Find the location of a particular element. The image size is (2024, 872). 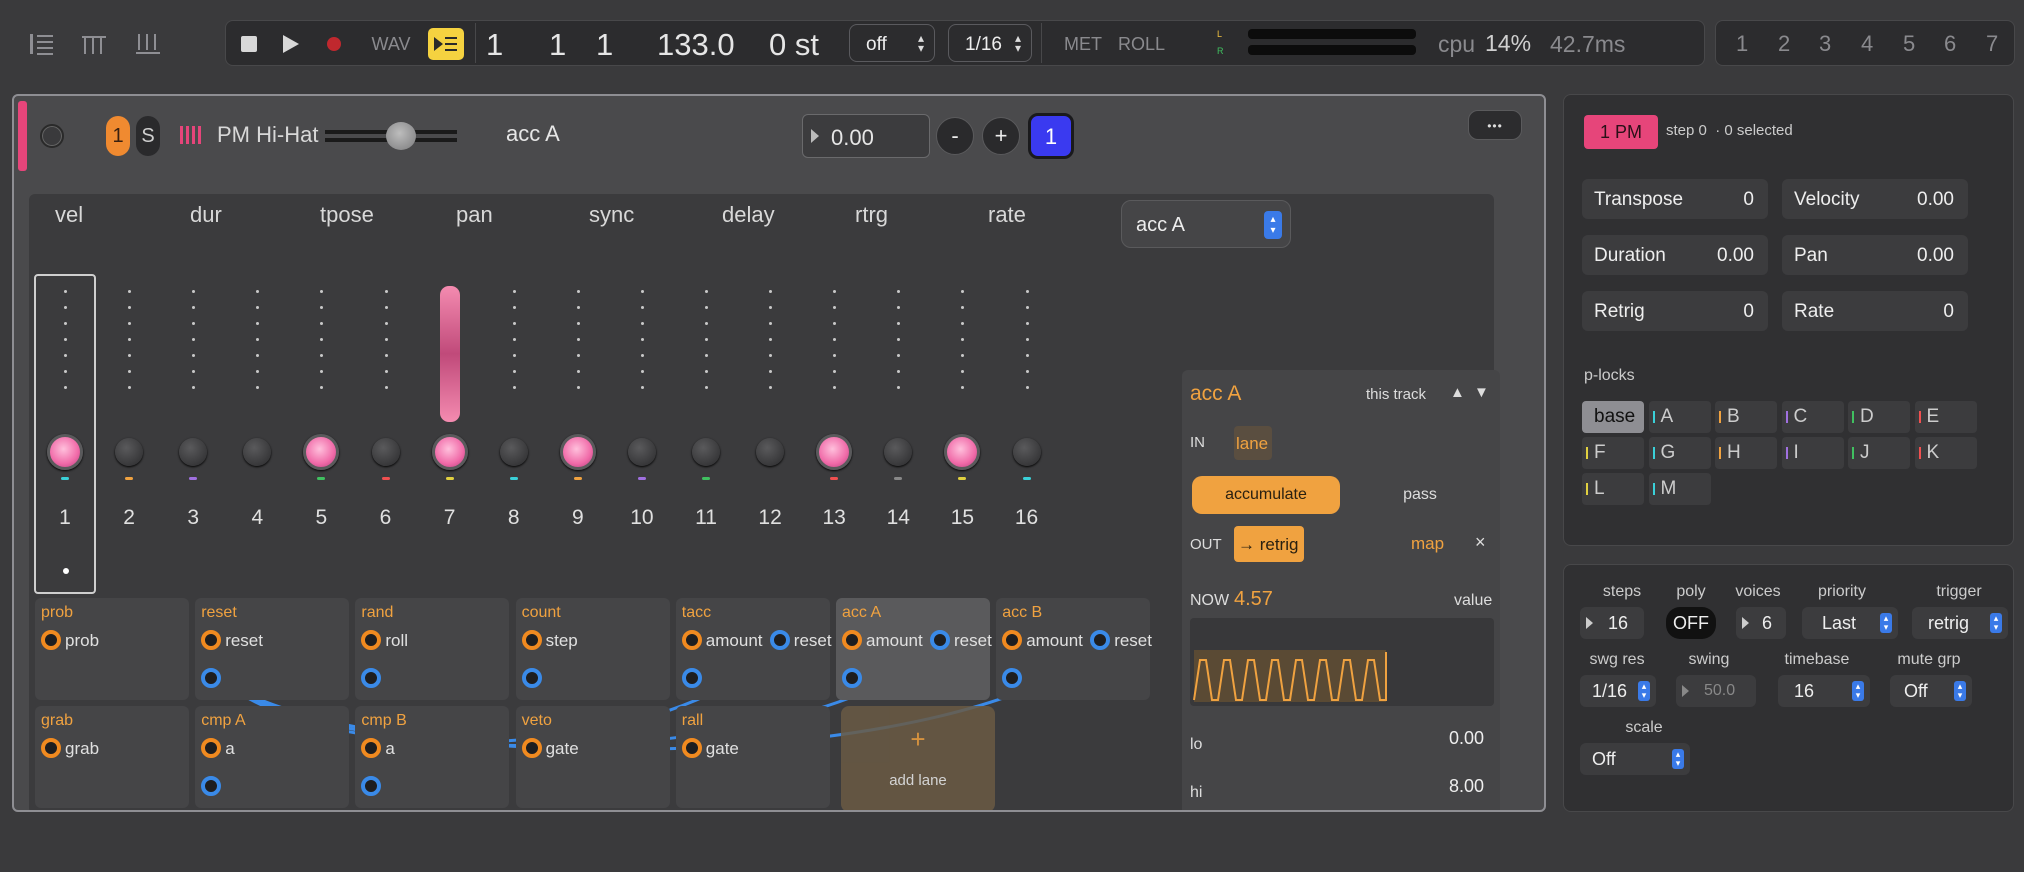

mod-lane-card: count step is located at coordinates (592, 649).